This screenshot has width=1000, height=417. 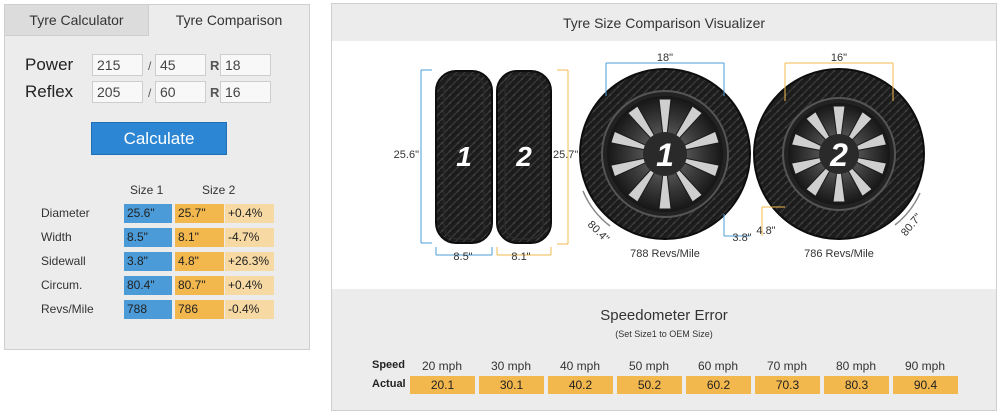 I want to click on size1-rim-field: 18, so click(x=245, y=65).